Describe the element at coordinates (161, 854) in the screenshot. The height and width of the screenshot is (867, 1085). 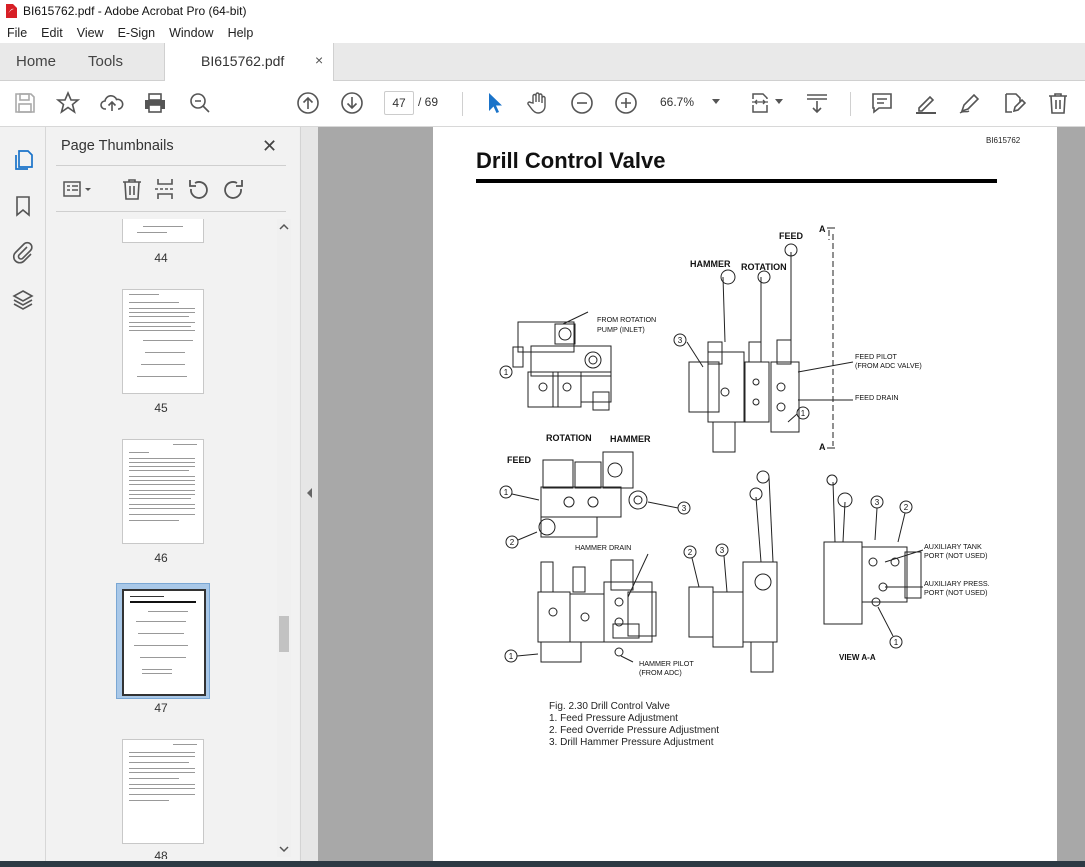
I see `thumbnail-label: 48` at that location.